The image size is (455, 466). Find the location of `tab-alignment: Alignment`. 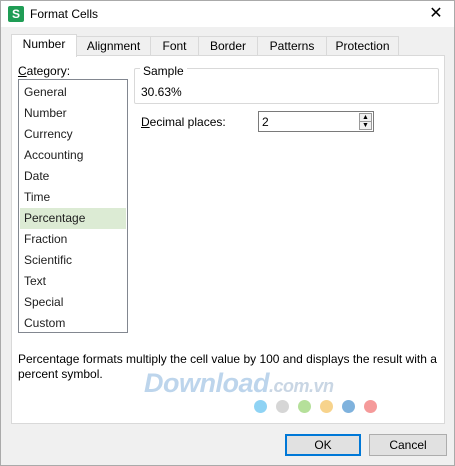

tab-alignment: Alignment is located at coordinates (113, 46).